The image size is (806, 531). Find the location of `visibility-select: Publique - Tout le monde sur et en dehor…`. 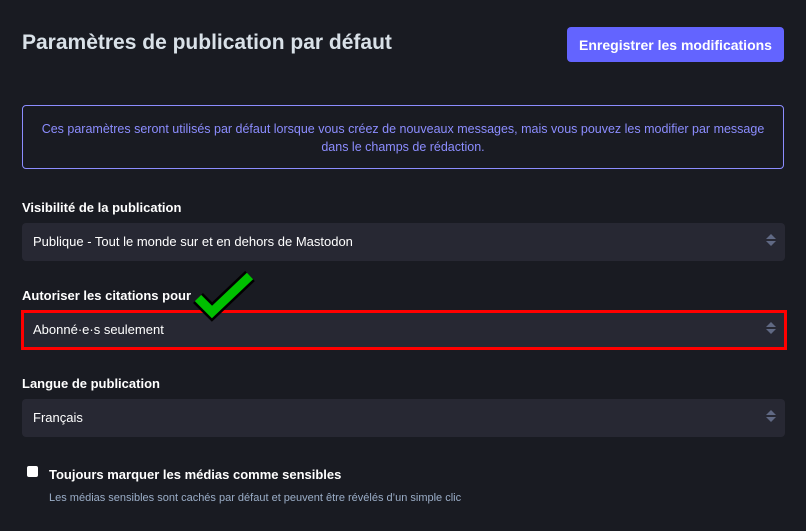

visibility-select: Publique - Tout le monde sur et en dehor… is located at coordinates (403, 242).